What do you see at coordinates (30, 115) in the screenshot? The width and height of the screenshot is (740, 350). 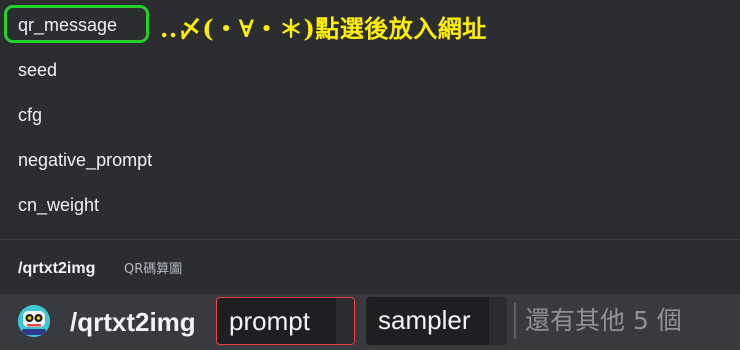 I see `option-cfg: cfg` at bounding box center [30, 115].